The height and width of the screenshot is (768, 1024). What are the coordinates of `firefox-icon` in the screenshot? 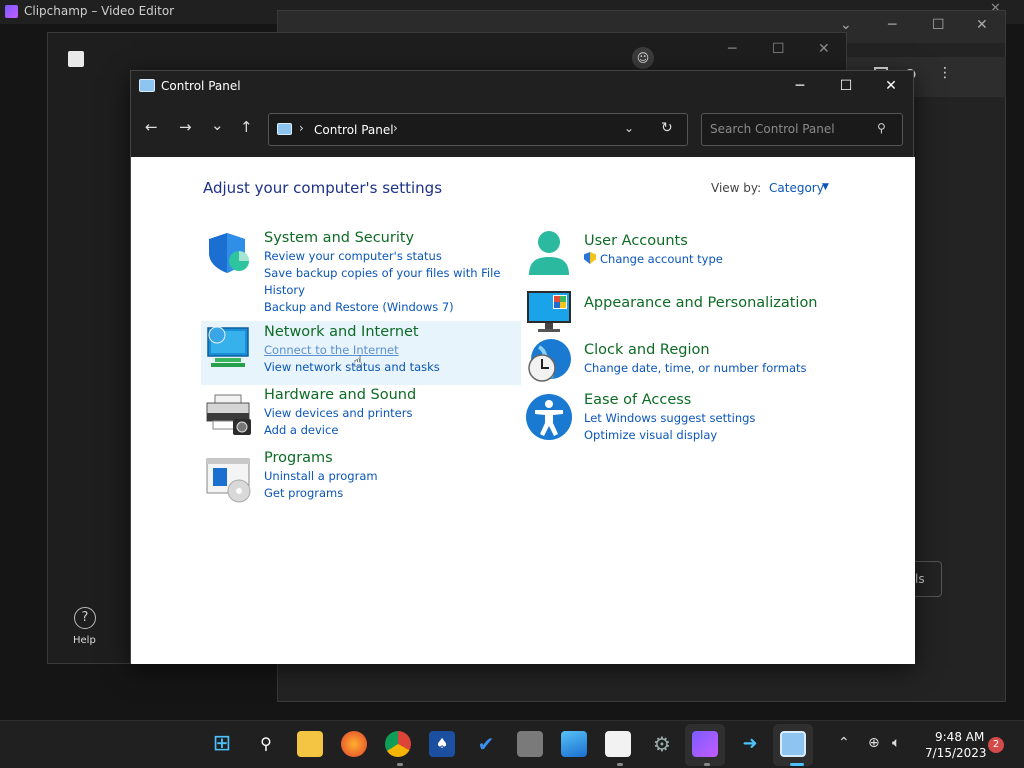 It's located at (354, 744).